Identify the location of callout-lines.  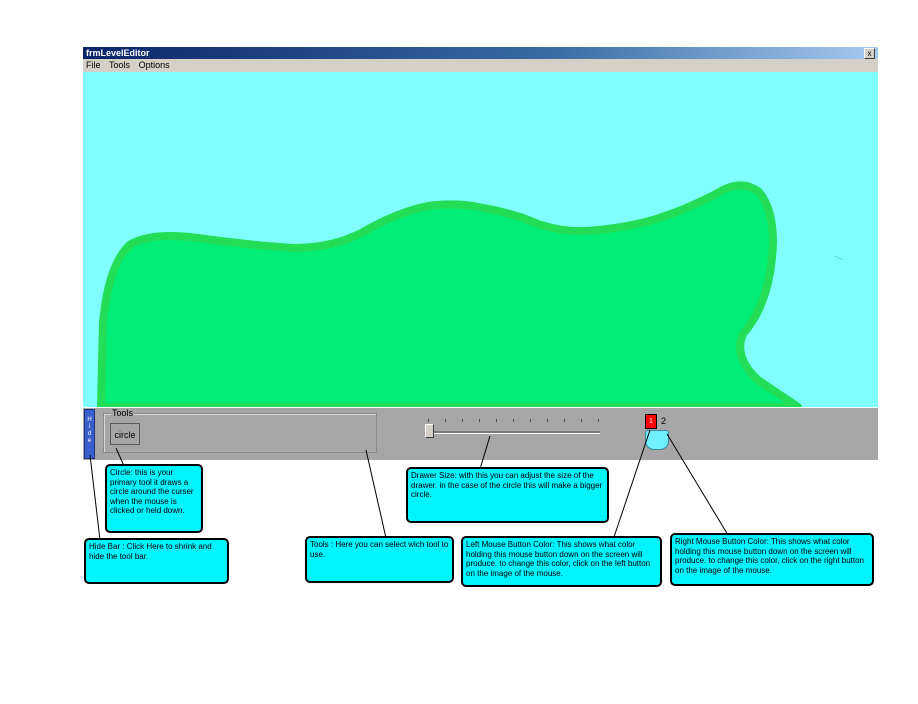
(409, 485).